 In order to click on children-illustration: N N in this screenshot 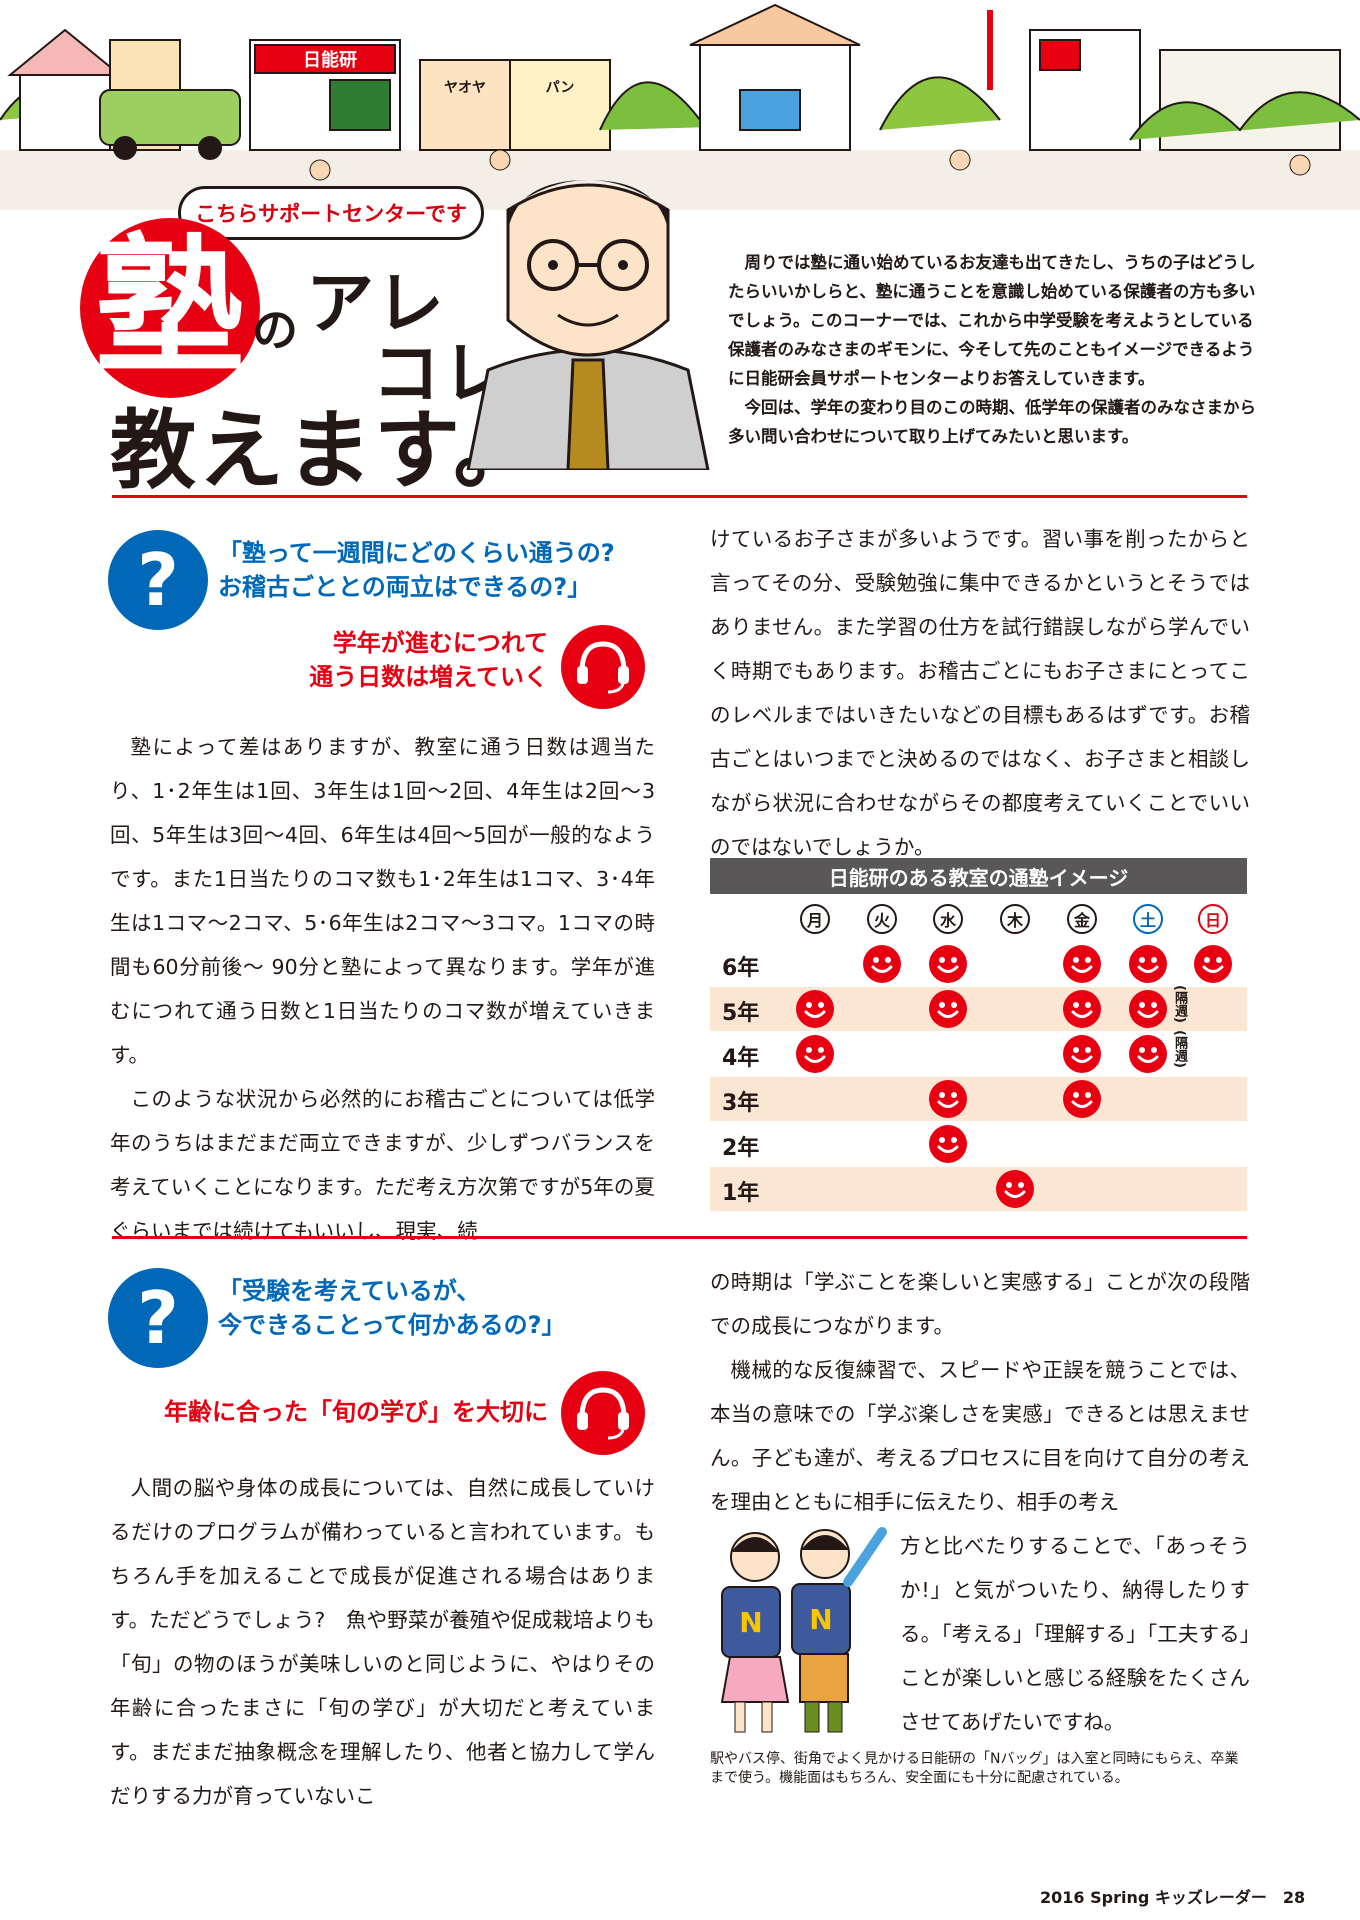, I will do `click(803, 1630)`.